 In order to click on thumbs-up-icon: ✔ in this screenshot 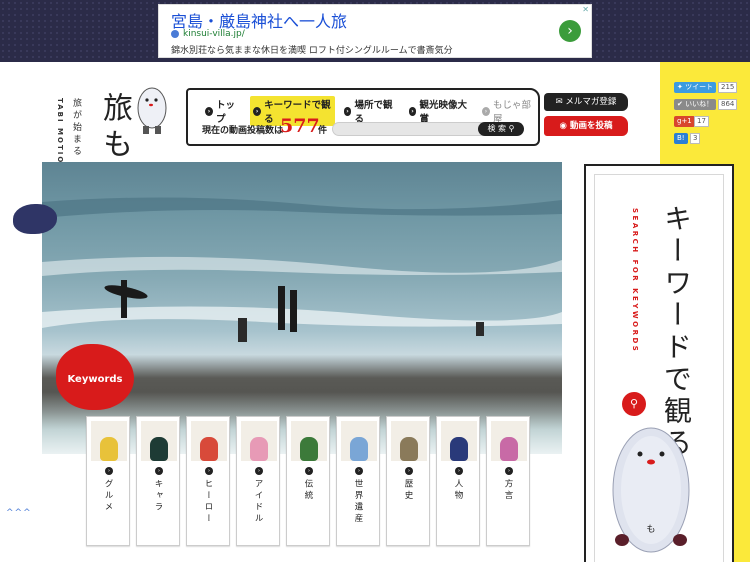, I will do `click(680, 104)`.